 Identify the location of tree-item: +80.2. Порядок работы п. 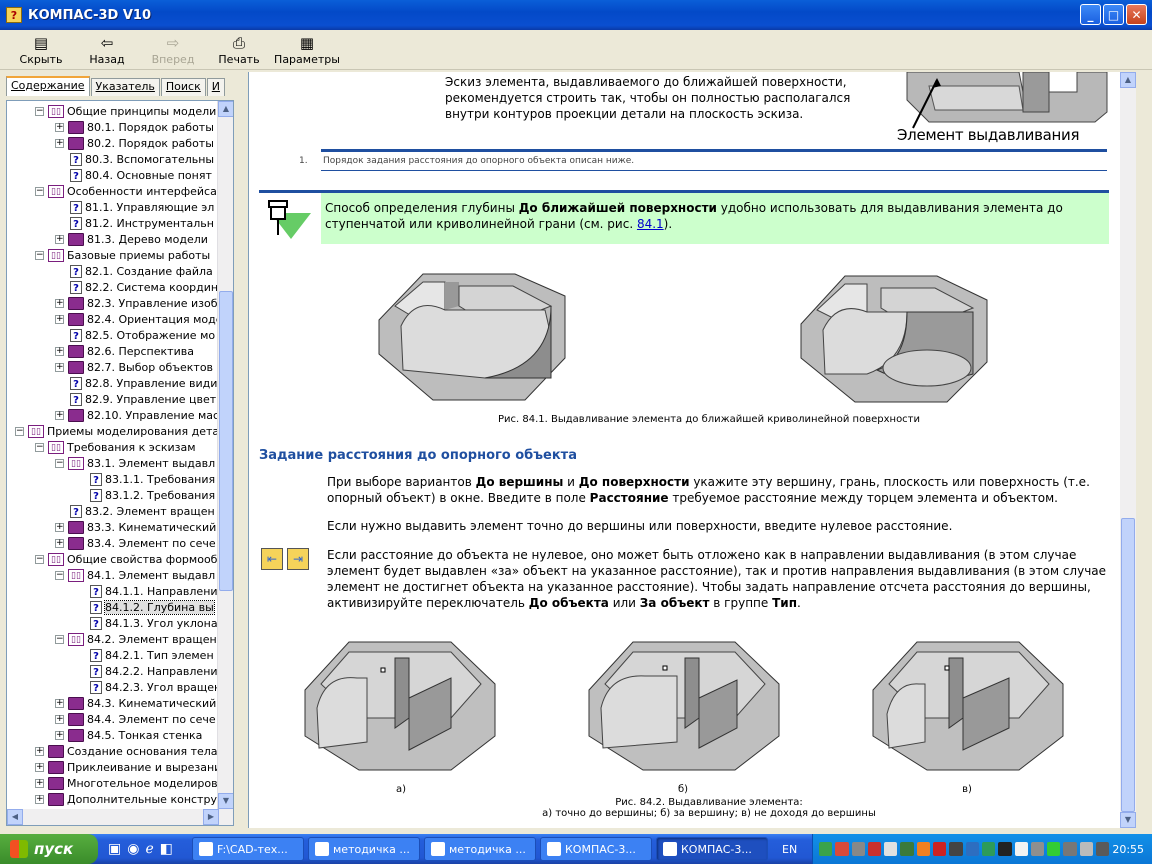
(140, 143).